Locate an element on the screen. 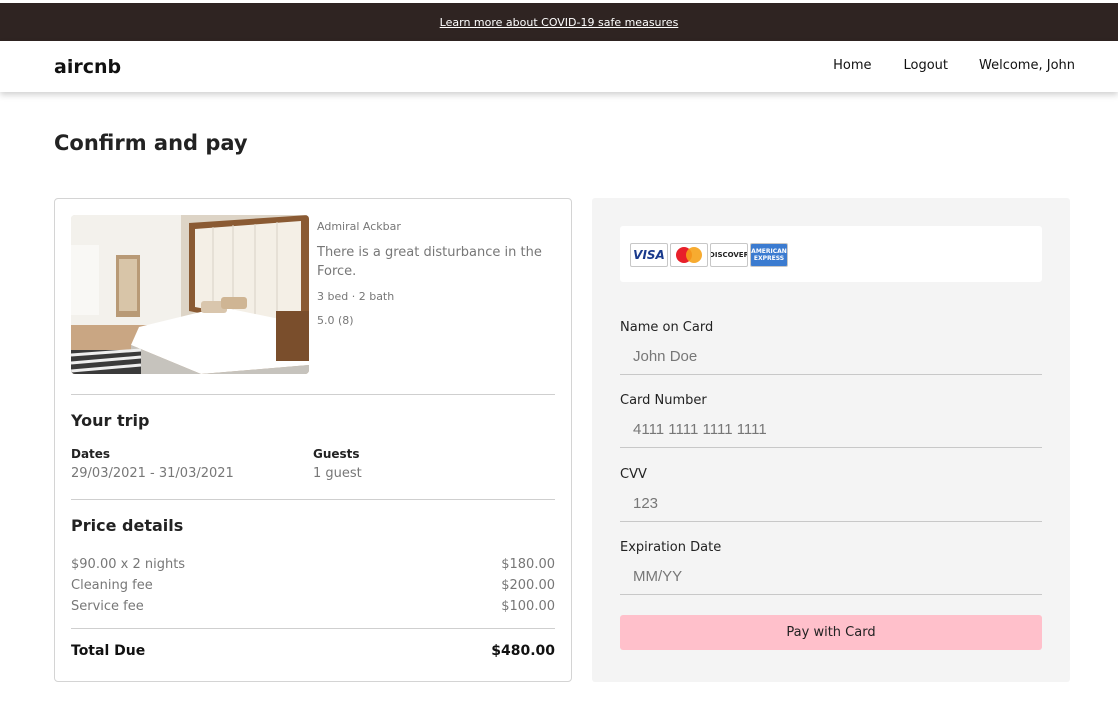 The height and width of the screenshot is (716, 1118). accepted-cards: VISA DISCOVER AMERICAN EXPRESS is located at coordinates (831, 254).